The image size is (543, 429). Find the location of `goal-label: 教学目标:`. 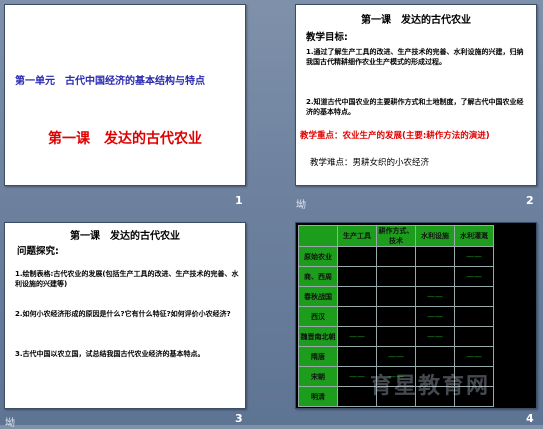

goal-label: 教学目标: is located at coordinates (327, 37).